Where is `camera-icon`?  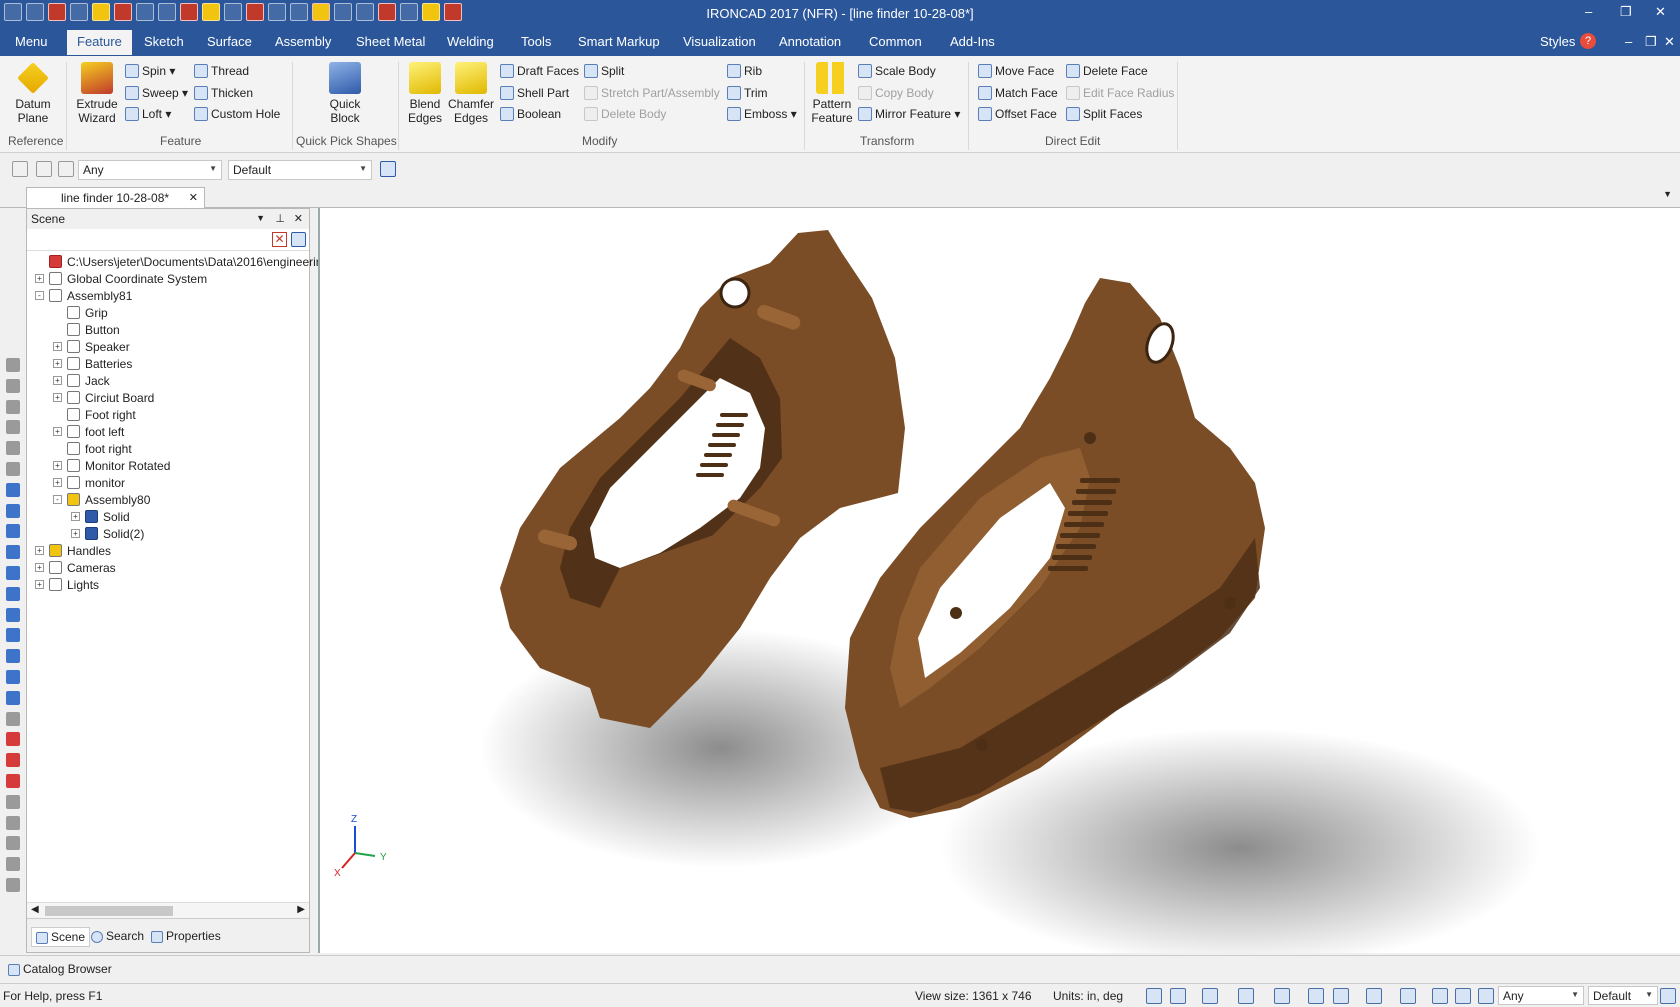
camera-icon is located at coordinates (1282, 996).